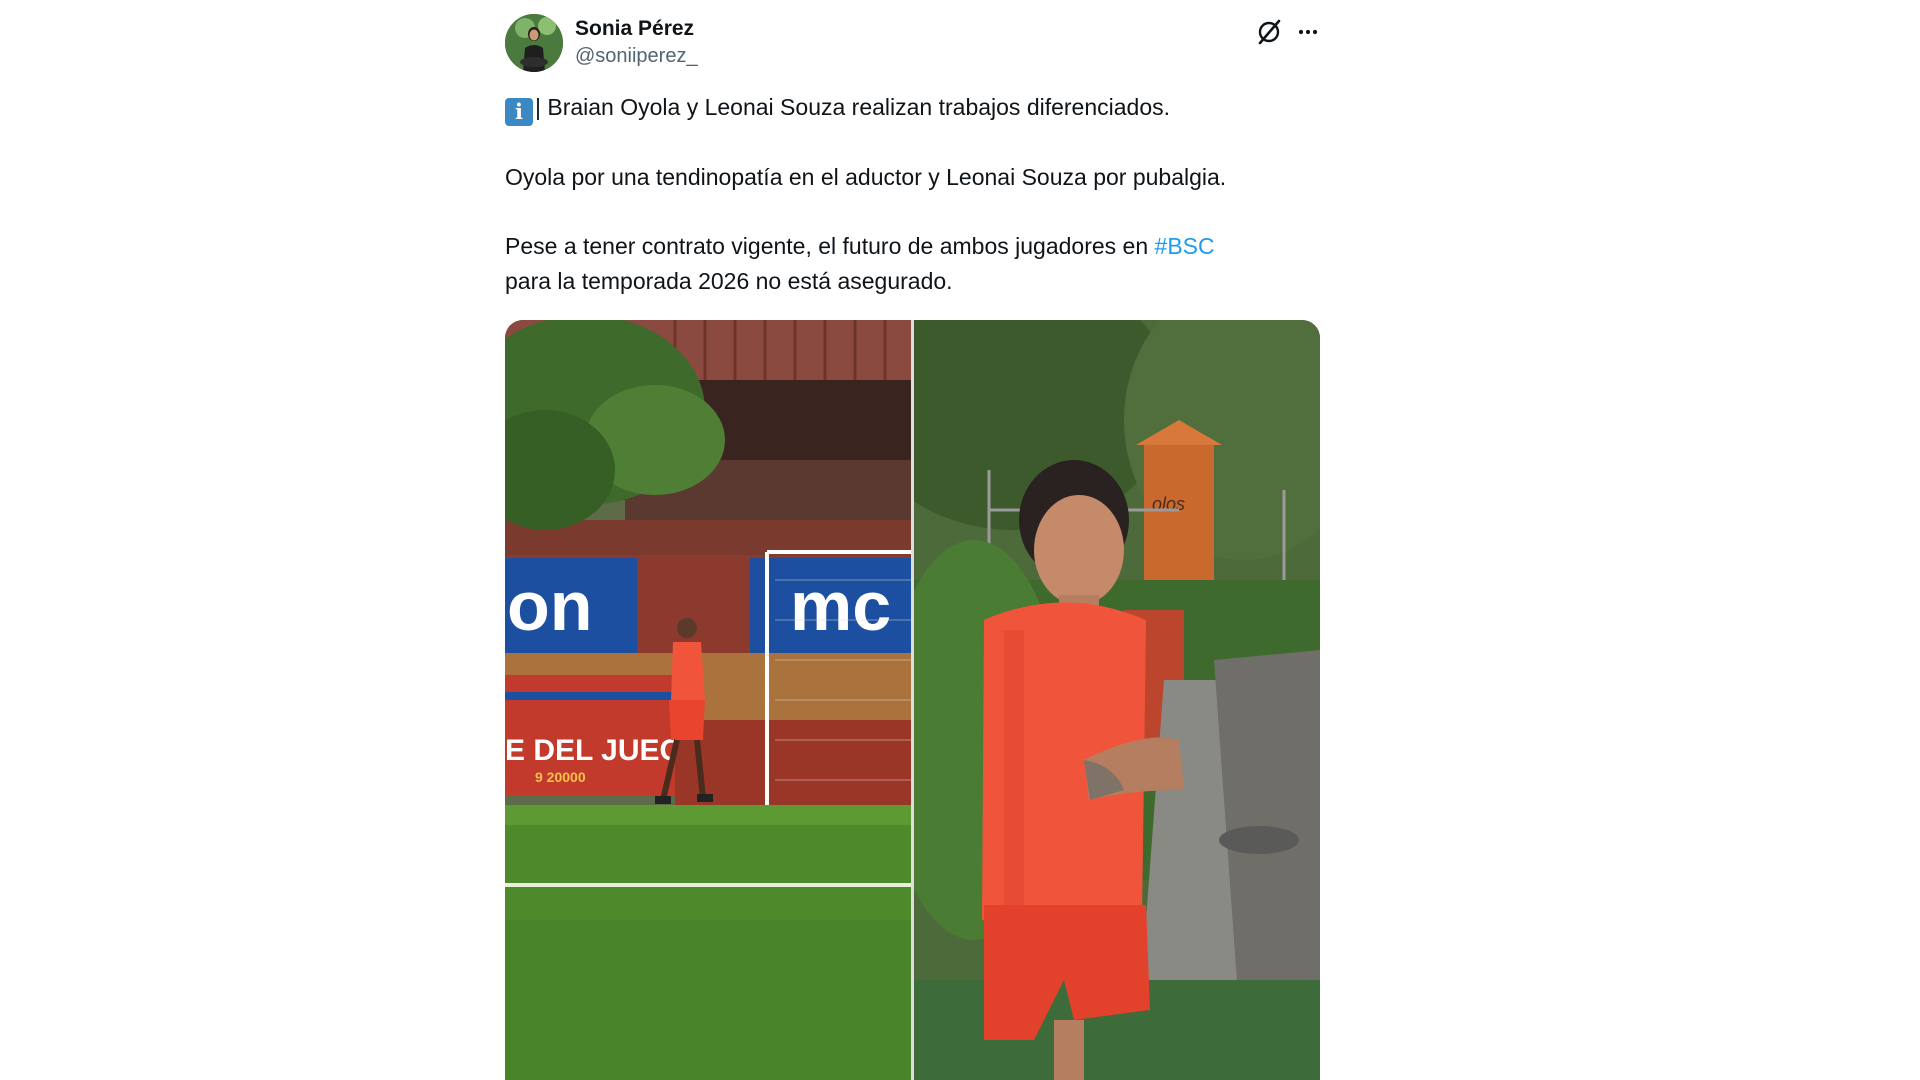 The height and width of the screenshot is (1080, 1920). Describe the element at coordinates (1308, 32) in the screenshot. I see `more-horizontal-icon` at that location.